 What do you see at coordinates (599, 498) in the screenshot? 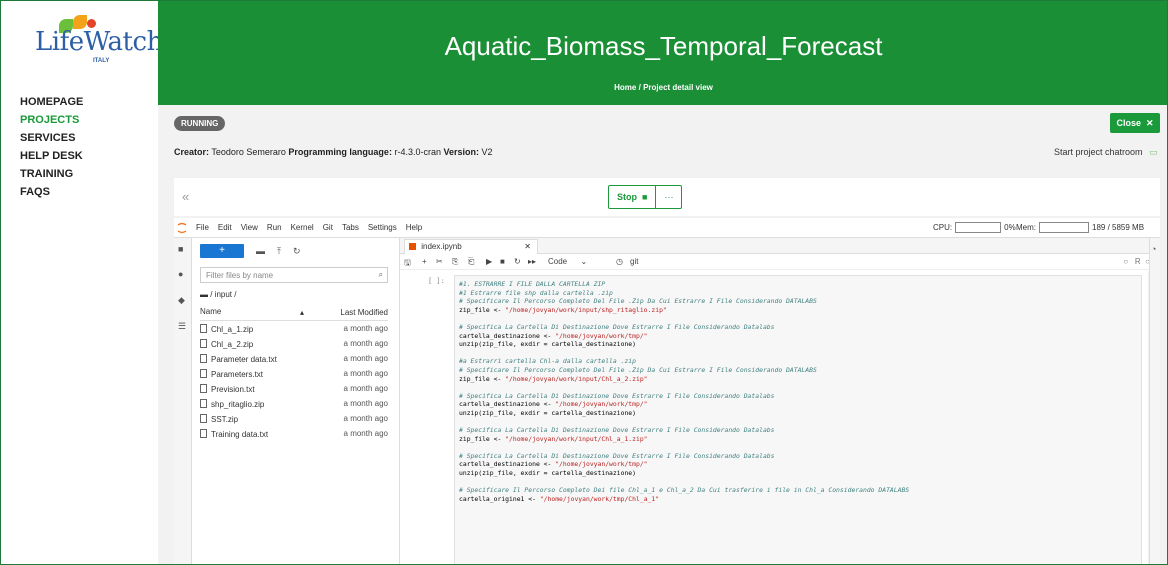
I see `code-string: "/home/jovyan/work/tmp/Chl_a_1"` at bounding box center [599, 498].